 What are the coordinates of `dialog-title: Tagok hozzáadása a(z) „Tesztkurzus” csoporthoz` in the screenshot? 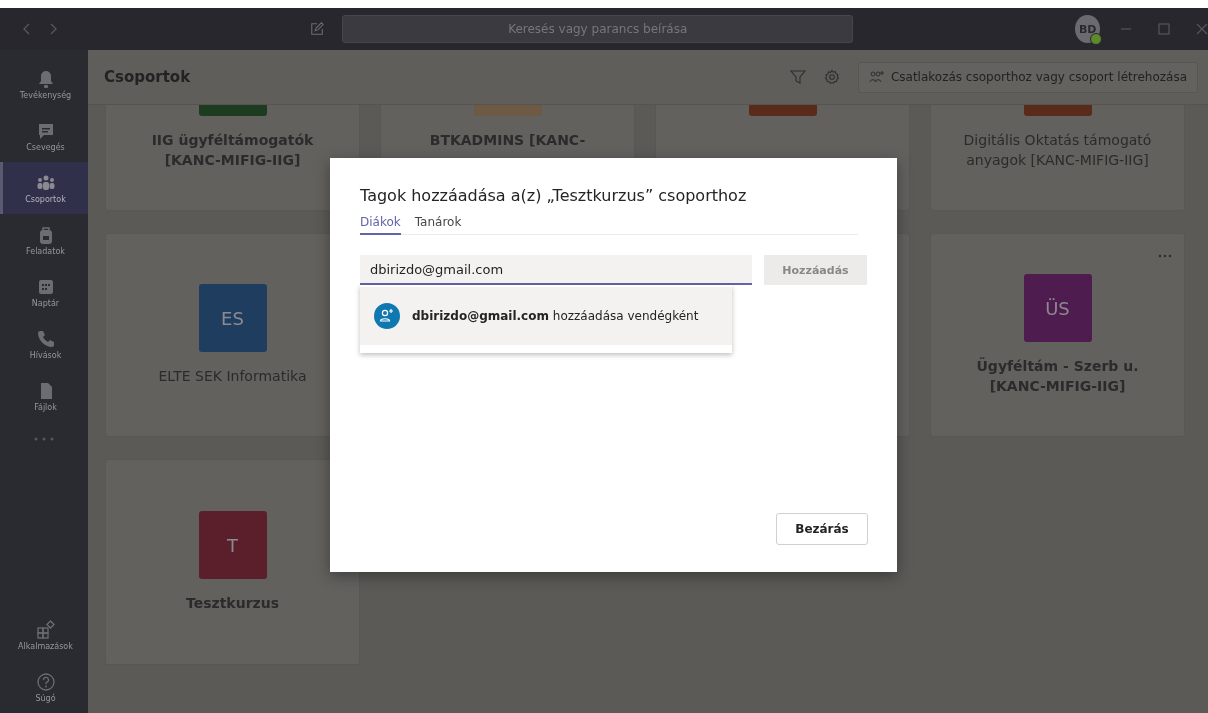 It's located at (554, 195).